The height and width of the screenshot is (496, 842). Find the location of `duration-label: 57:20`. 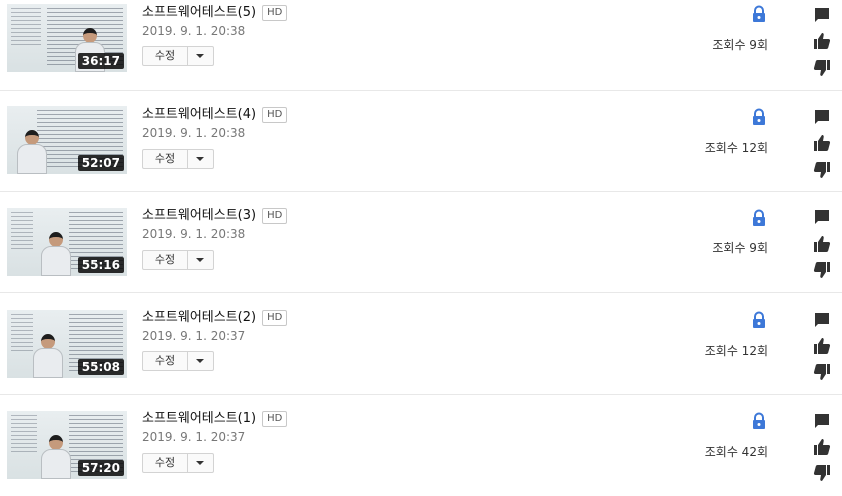

duration-label: 57:20 is located at coordinates (100, 468).